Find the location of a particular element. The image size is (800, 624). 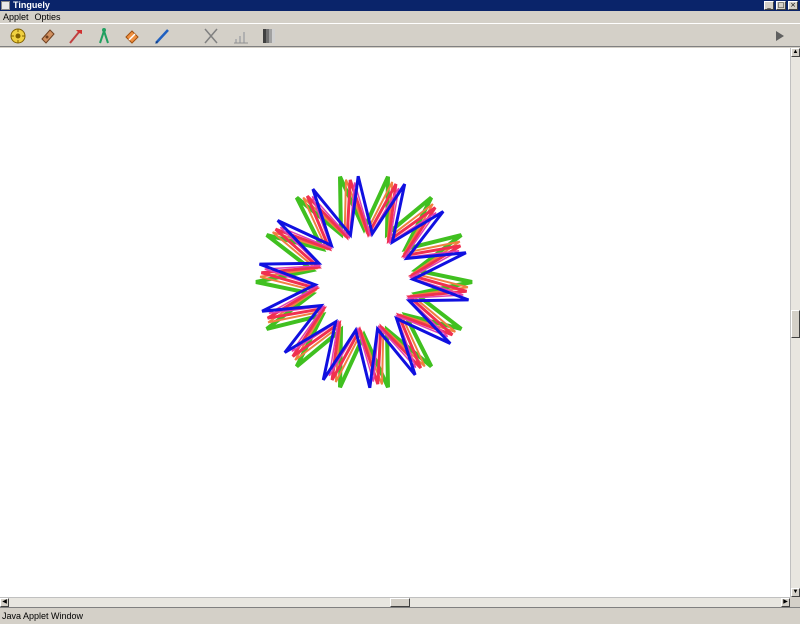

menu-applet: Applet is located at coordinates (16, 17).